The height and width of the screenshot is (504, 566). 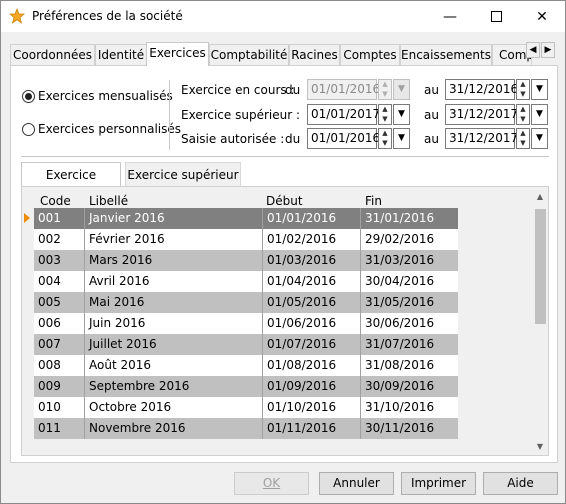 I want to click on maximize-icon, so click(x=496, y=16).